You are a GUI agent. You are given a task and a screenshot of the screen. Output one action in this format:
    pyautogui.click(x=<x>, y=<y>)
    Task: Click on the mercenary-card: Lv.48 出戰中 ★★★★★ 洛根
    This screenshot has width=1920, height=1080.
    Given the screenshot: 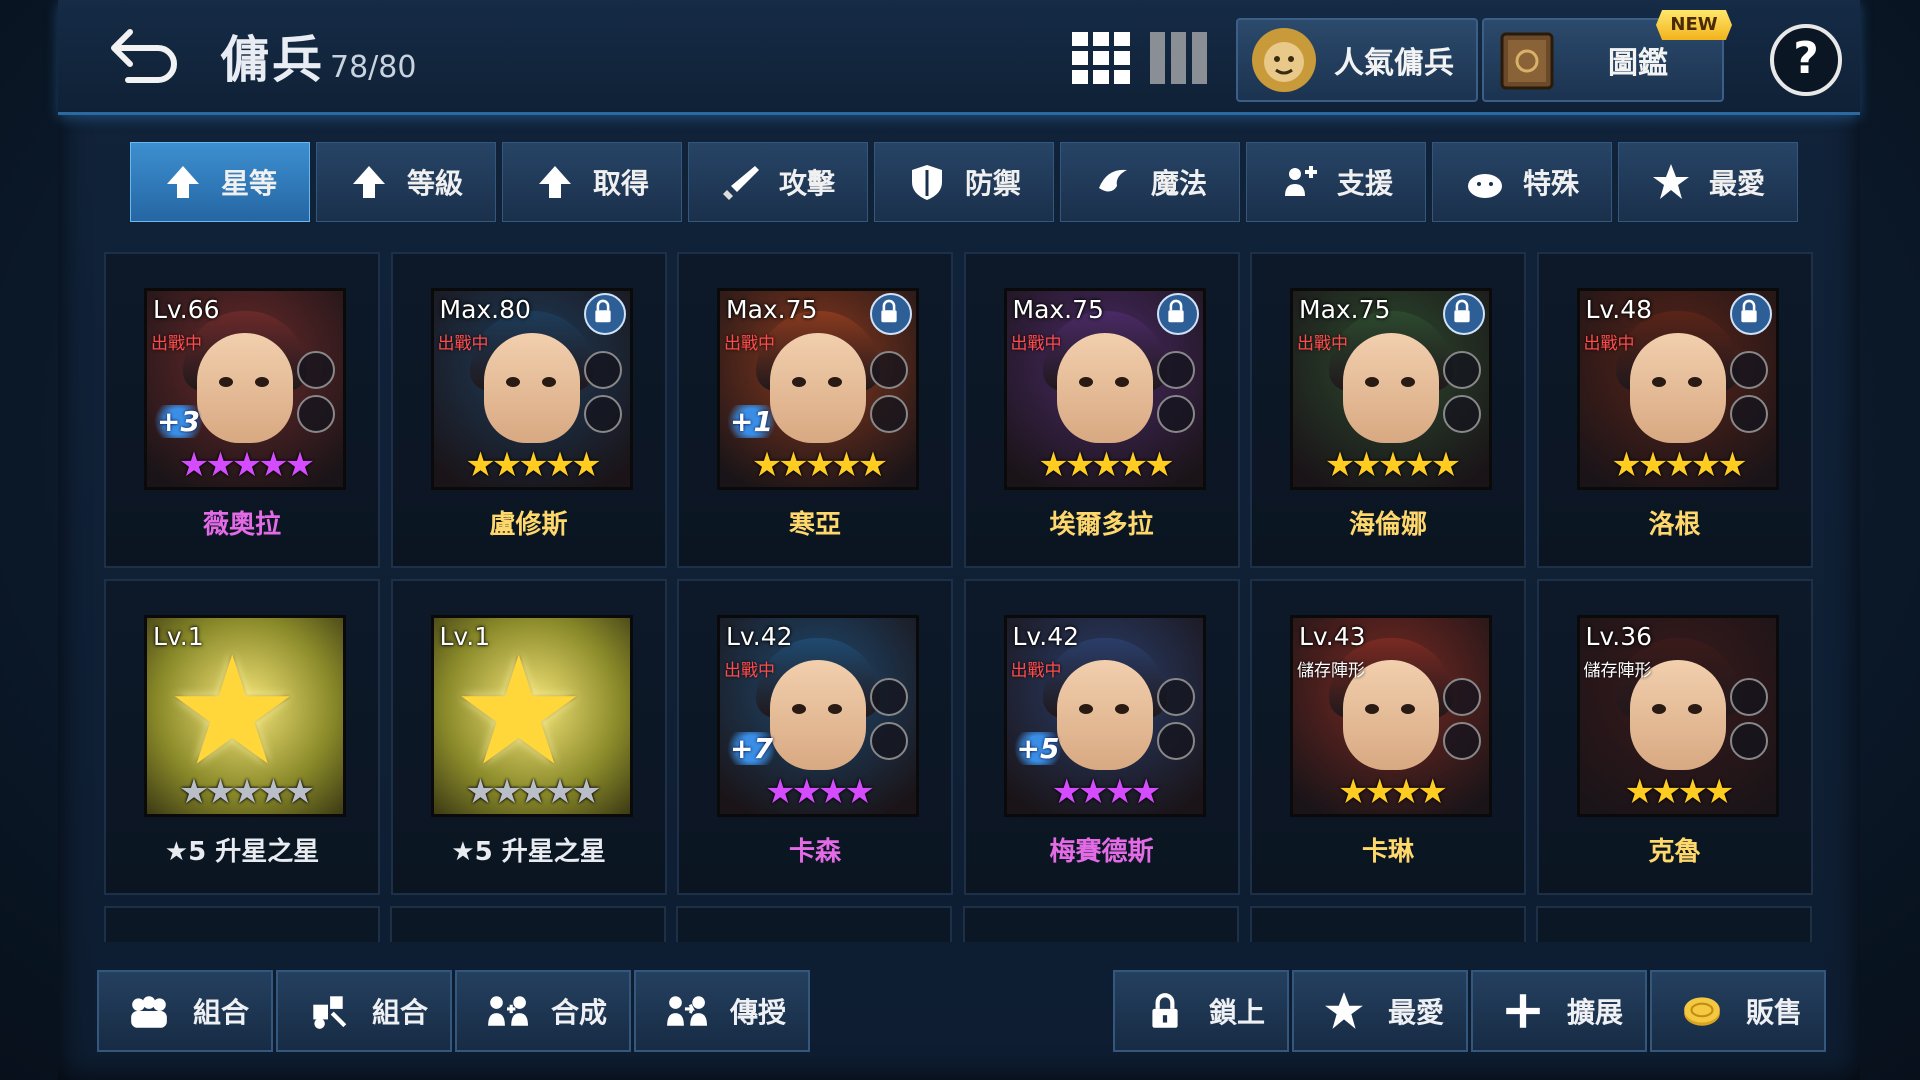 What is the action you would take?
    pyautogui.click(x=1674, y=410)
    